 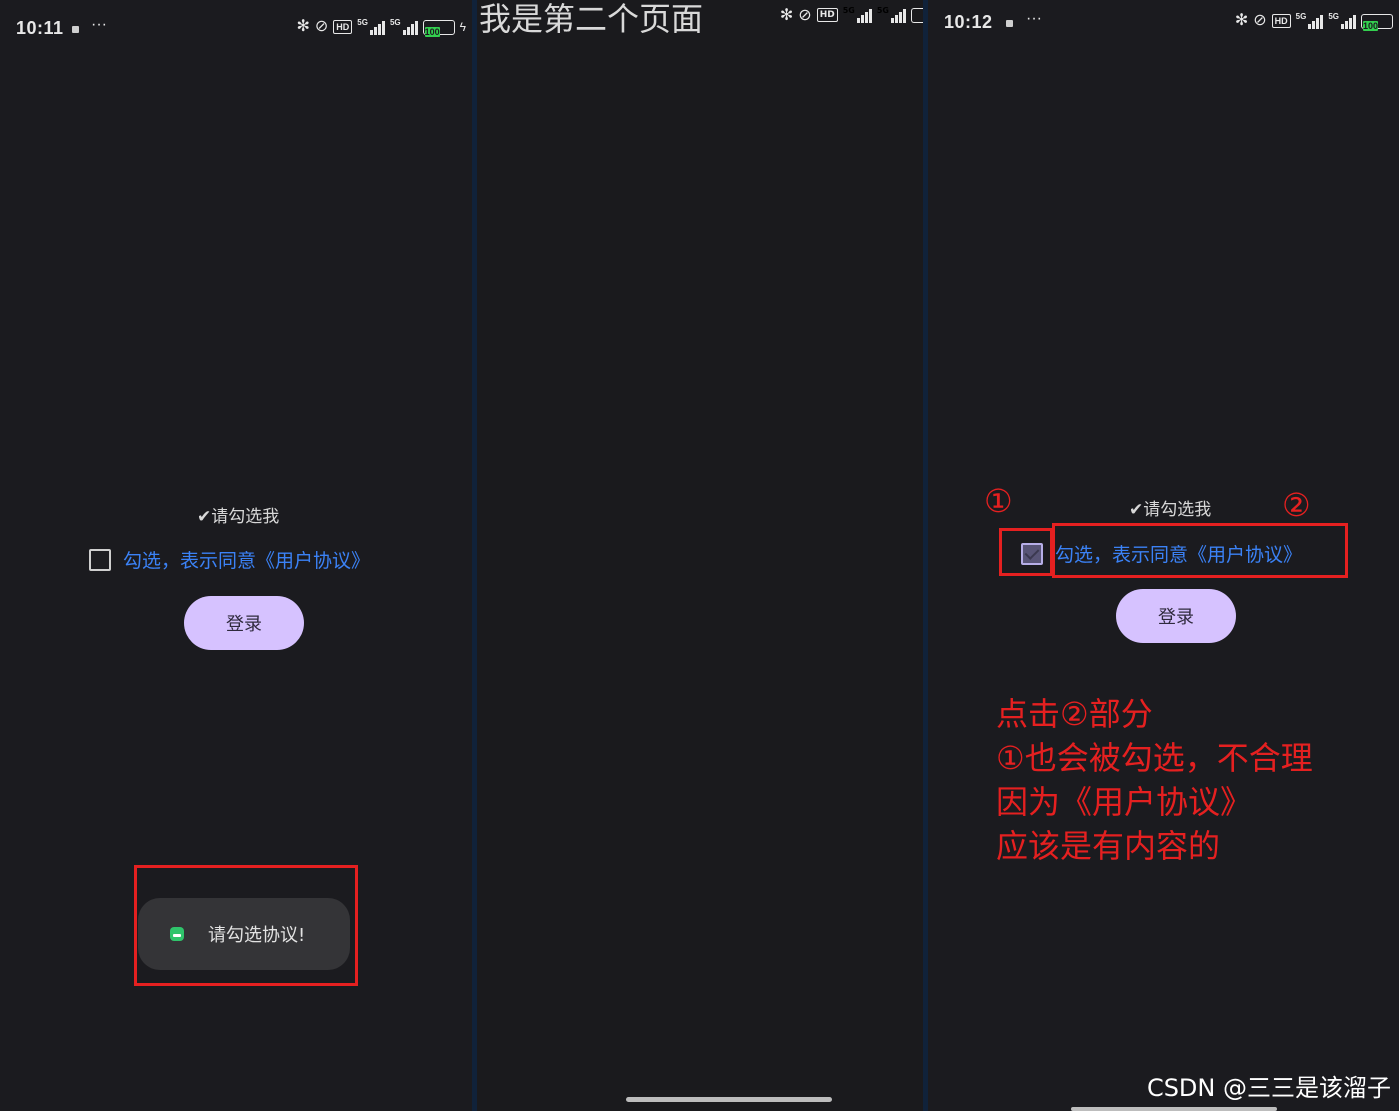 What do you see at coordinates (246, 925) in the screenshot?
I see `annotation-box-toast` at bounding box center [246, 925].